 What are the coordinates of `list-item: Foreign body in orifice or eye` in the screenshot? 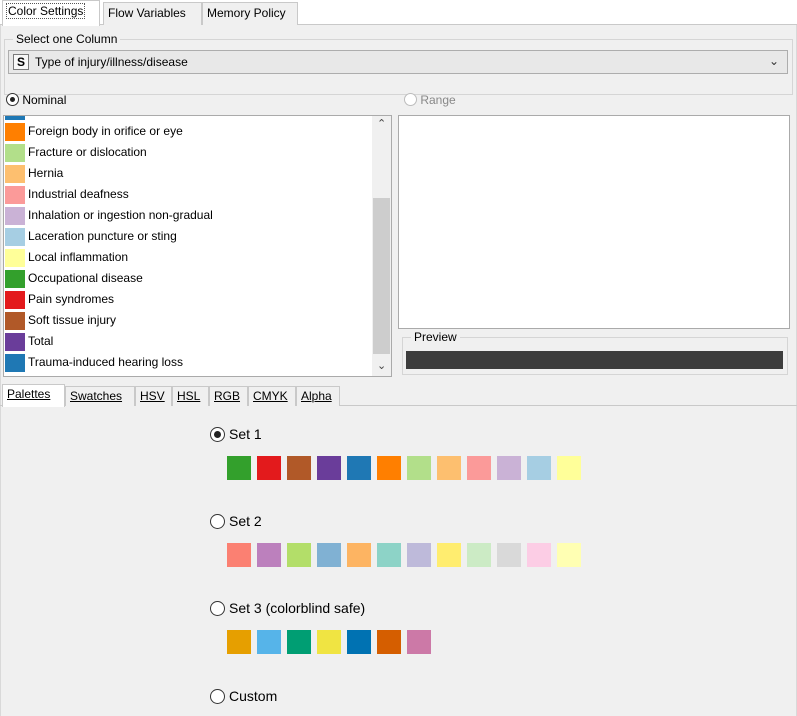 It's located at (188, 131).